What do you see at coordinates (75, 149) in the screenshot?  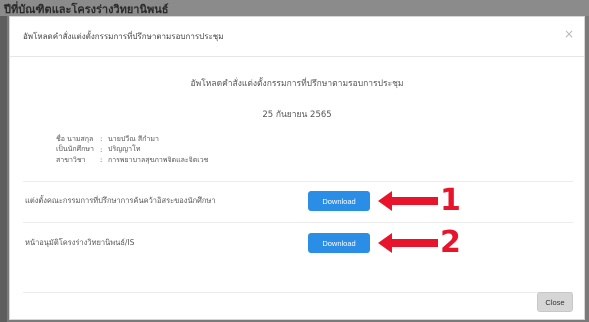 I see `info-label: เป็นนักศึกษา` at bounding box center [75, 149].